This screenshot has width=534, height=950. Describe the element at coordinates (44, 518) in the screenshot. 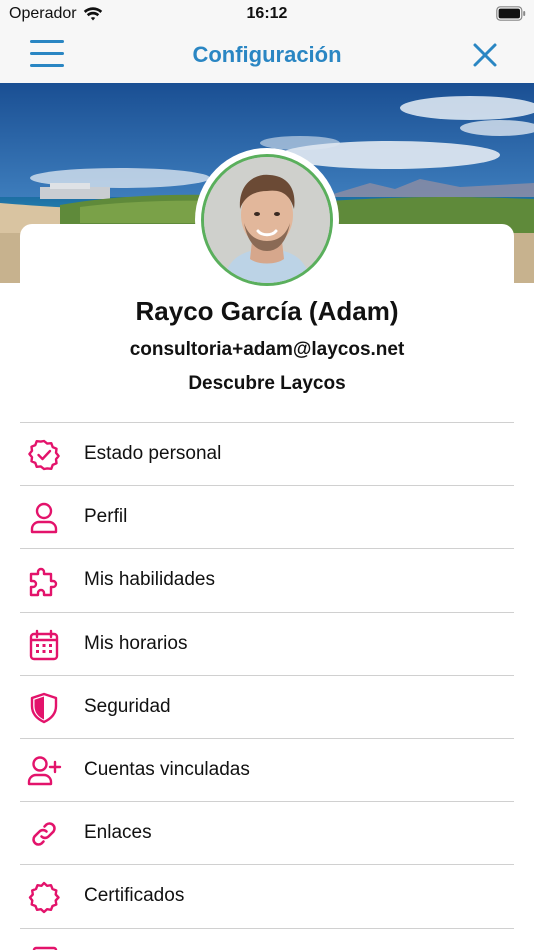

I see `user-icon` at that location.